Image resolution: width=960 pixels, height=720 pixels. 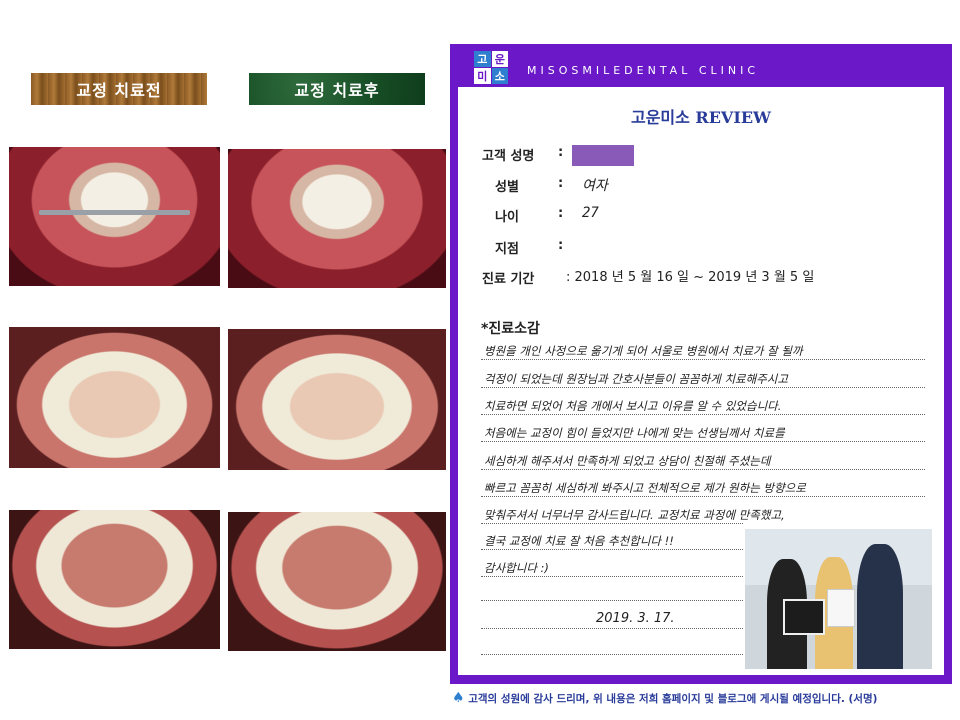 What do you see at coordinates (507, 187) in the screenshot?
I see `field-label-gender: 성별` at bounding box center [507, 187].